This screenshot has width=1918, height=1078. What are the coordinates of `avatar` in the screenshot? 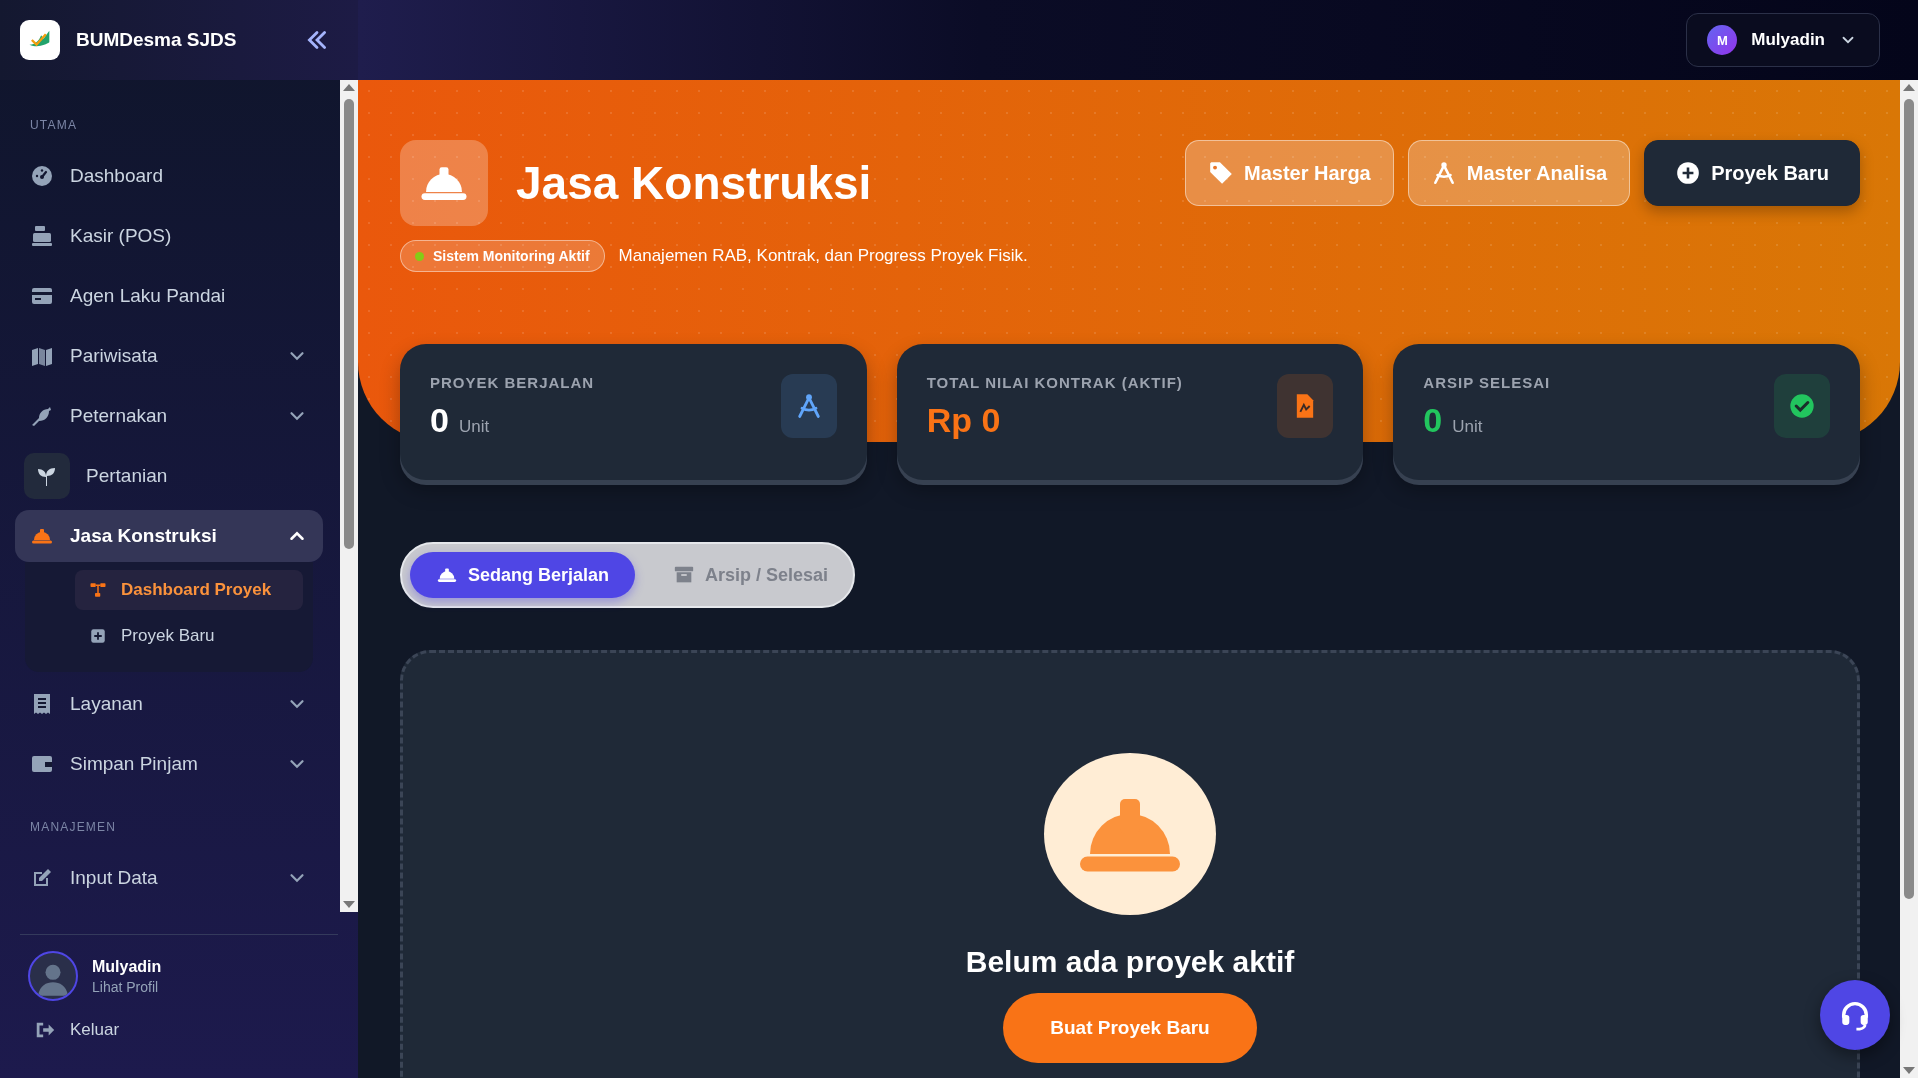 It's located at (53, 976).